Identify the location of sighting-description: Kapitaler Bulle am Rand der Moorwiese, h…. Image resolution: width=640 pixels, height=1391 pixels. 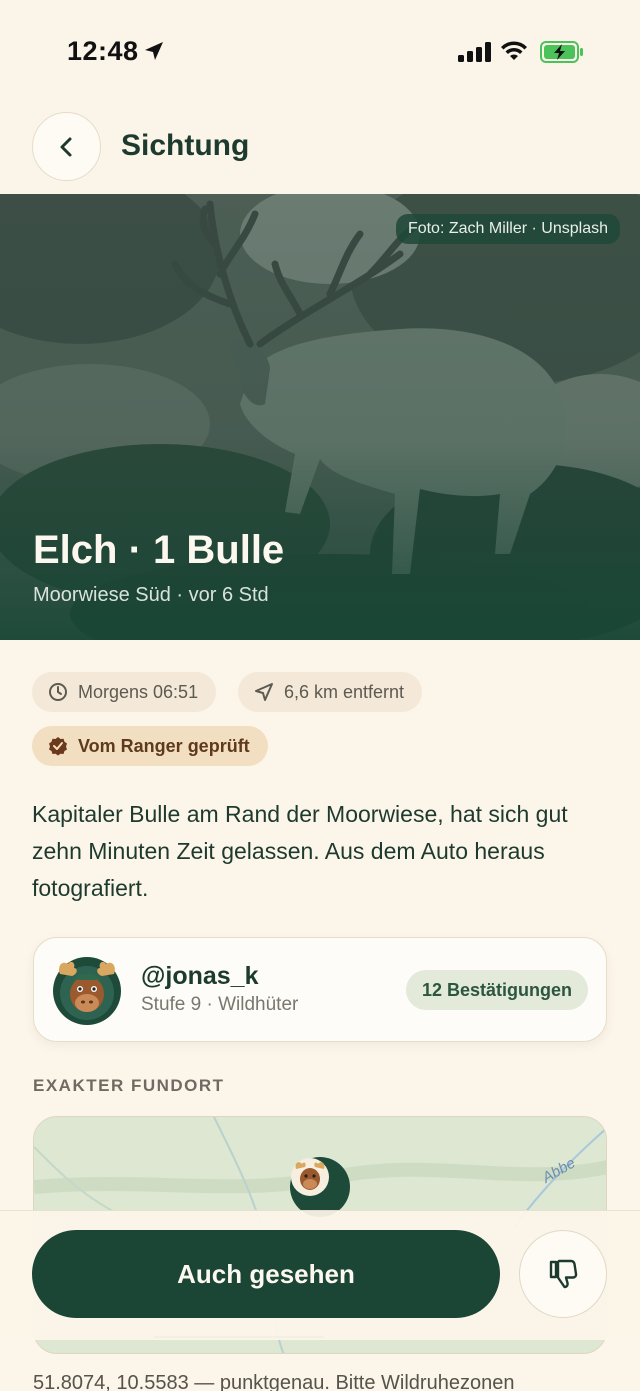
(300, 851).